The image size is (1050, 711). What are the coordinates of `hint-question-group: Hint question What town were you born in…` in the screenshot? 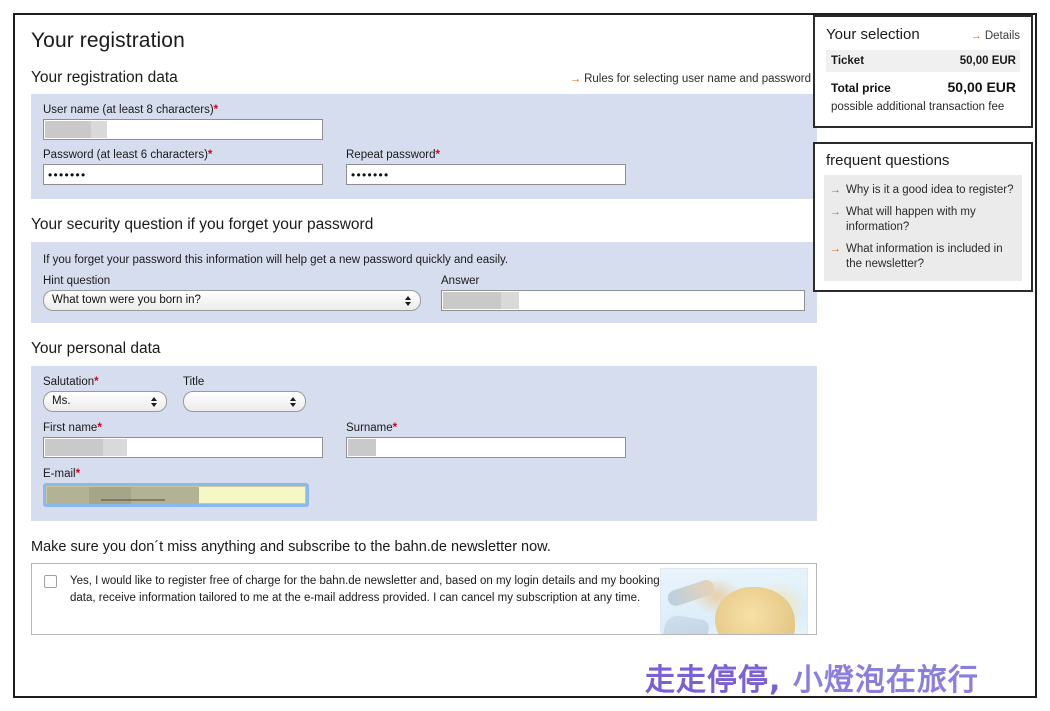 It's located at (232, 293).